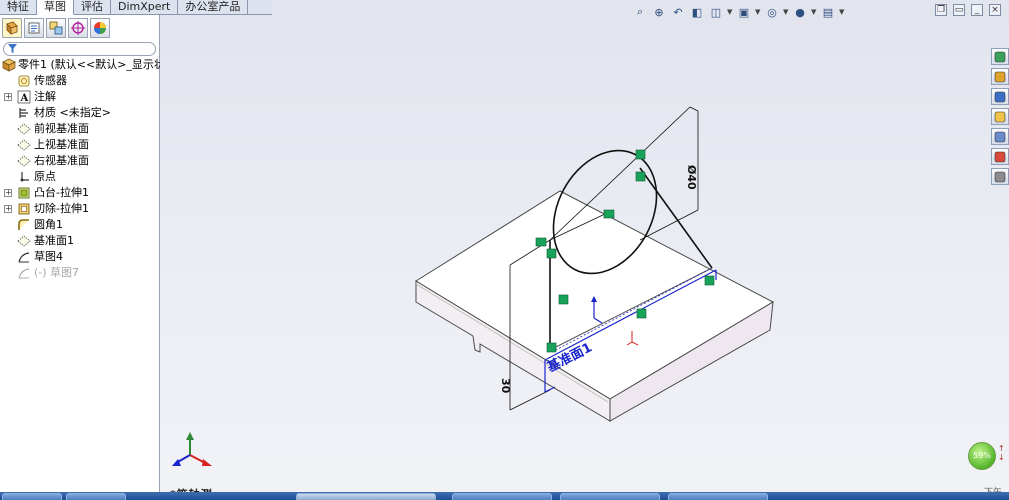  I want to click on feature-manager-icon, so click(12, 28).